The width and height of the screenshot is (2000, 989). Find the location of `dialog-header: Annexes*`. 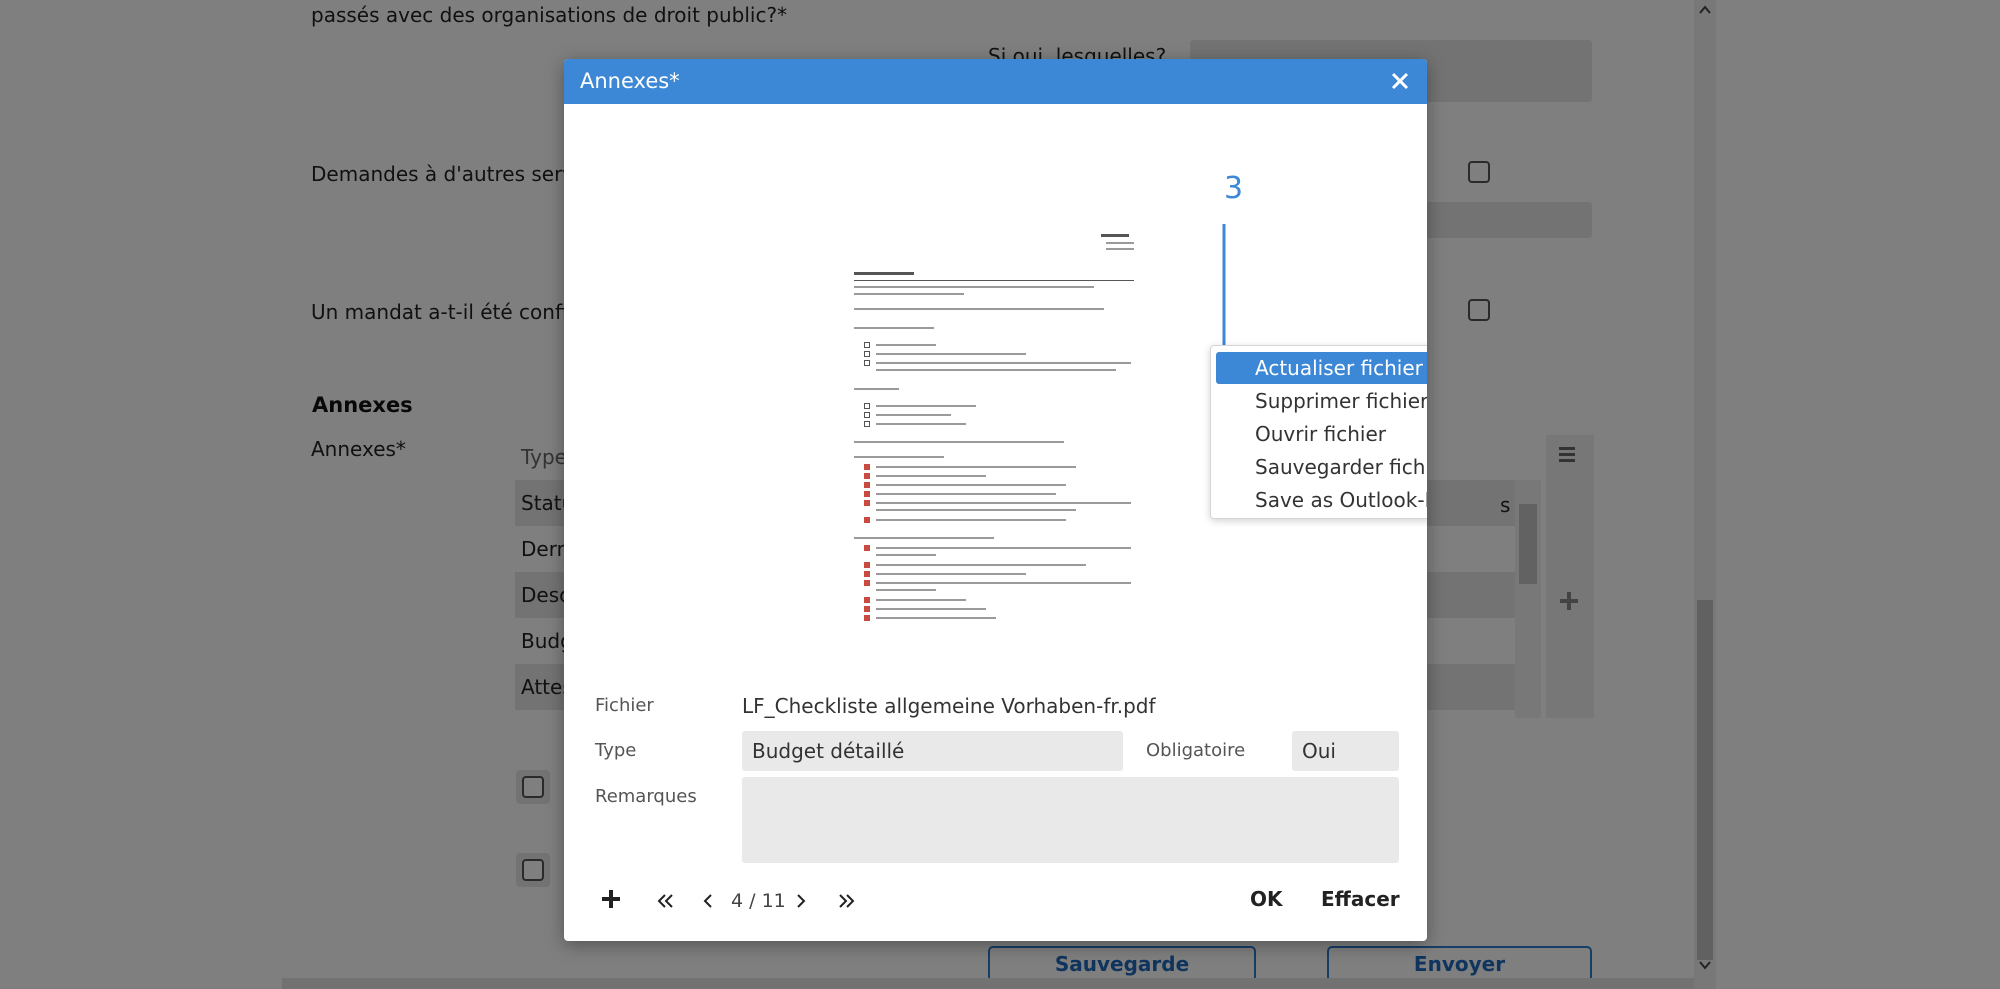

dialog-header: Annexes* is located at coordinates (995, 81).